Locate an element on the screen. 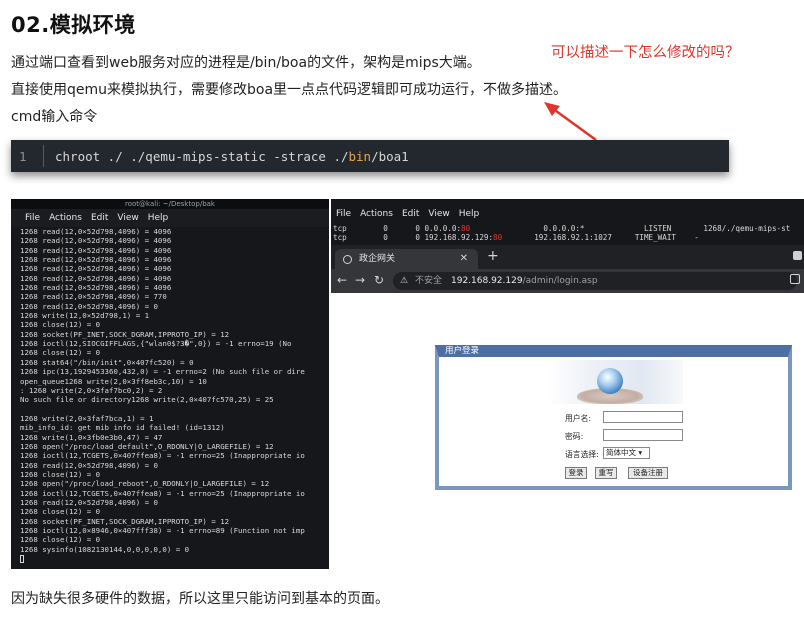 This screenshot has width=804, height=619. extension-icon is located at coordinates (795, 279).